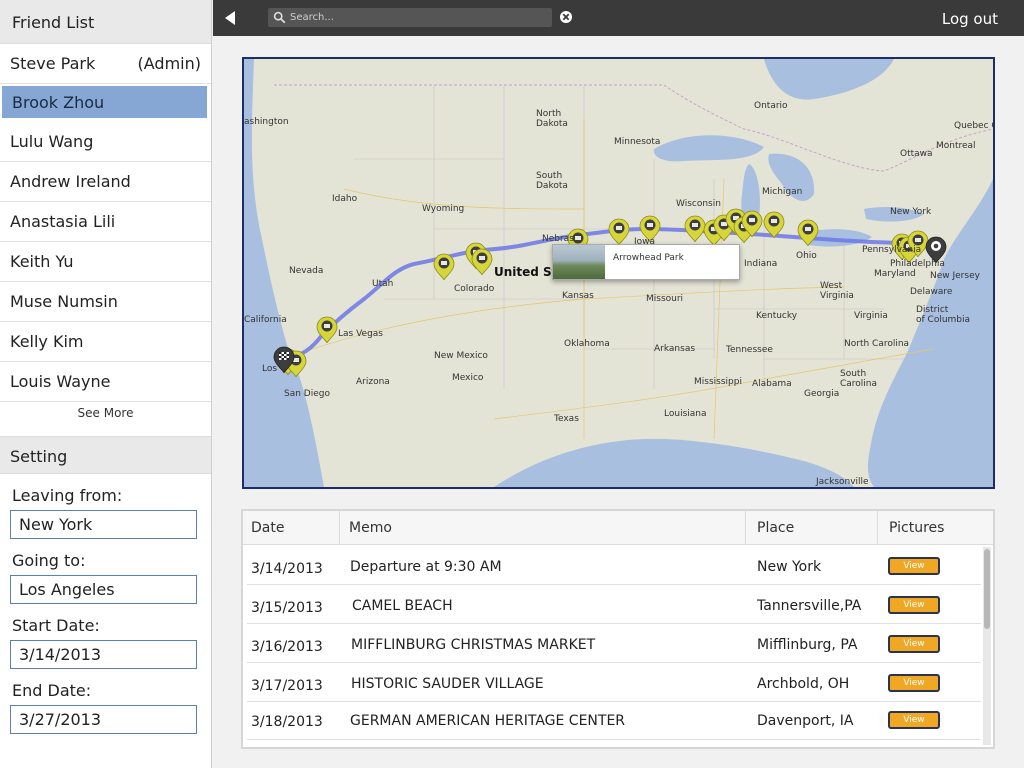 The height and width of the screenshot is (768, 1024). Describe the element at coordinates (749, 350) in the screenshot. I see `map-label-tennessee: Tennessee` at that location.